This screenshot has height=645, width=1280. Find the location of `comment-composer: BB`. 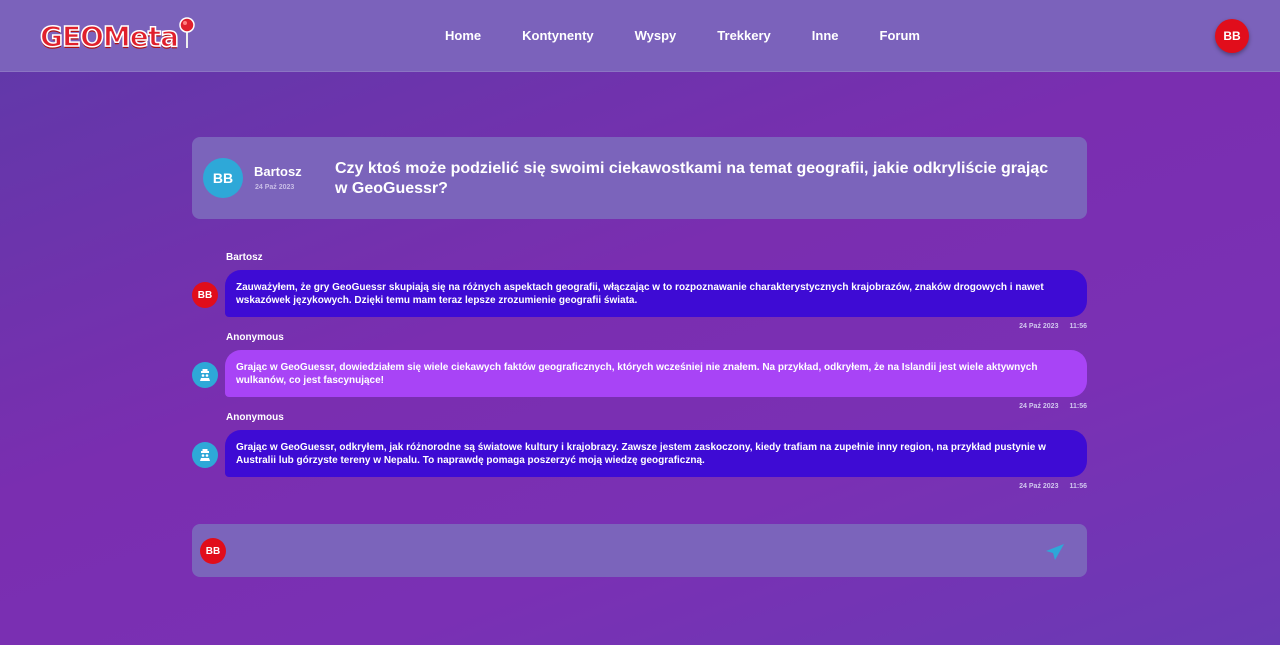

comment-composer: BB is located at coordinates (639, 550).